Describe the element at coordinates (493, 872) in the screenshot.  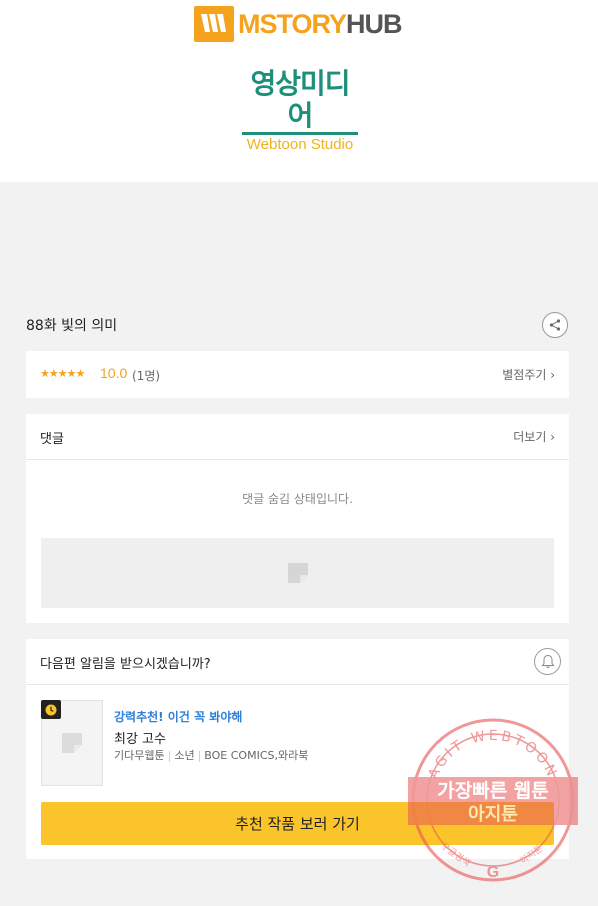
I see `watermark-g-letter: G` at that location.